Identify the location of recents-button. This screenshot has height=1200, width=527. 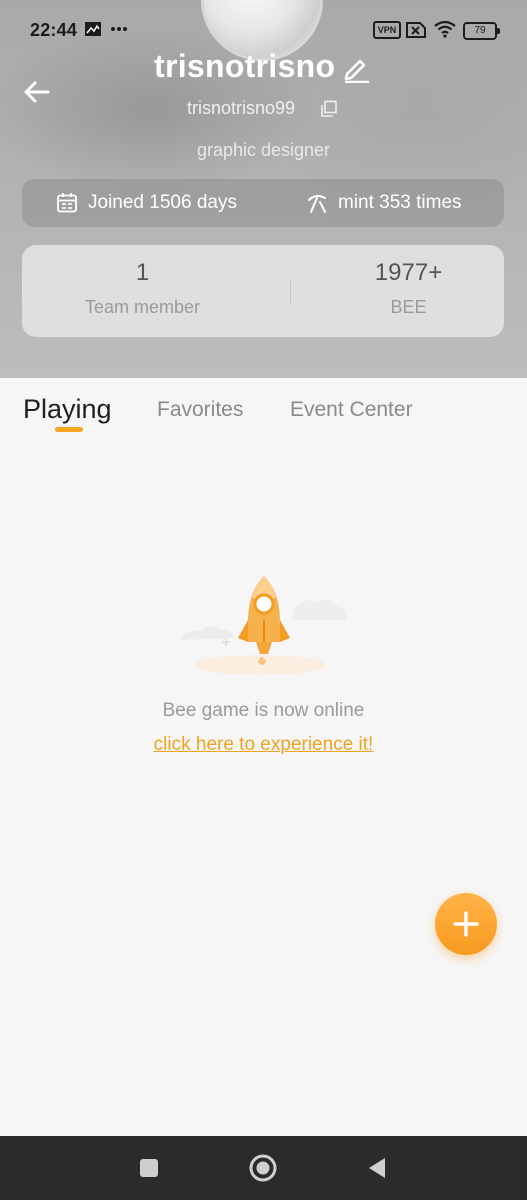
(149, 1168).